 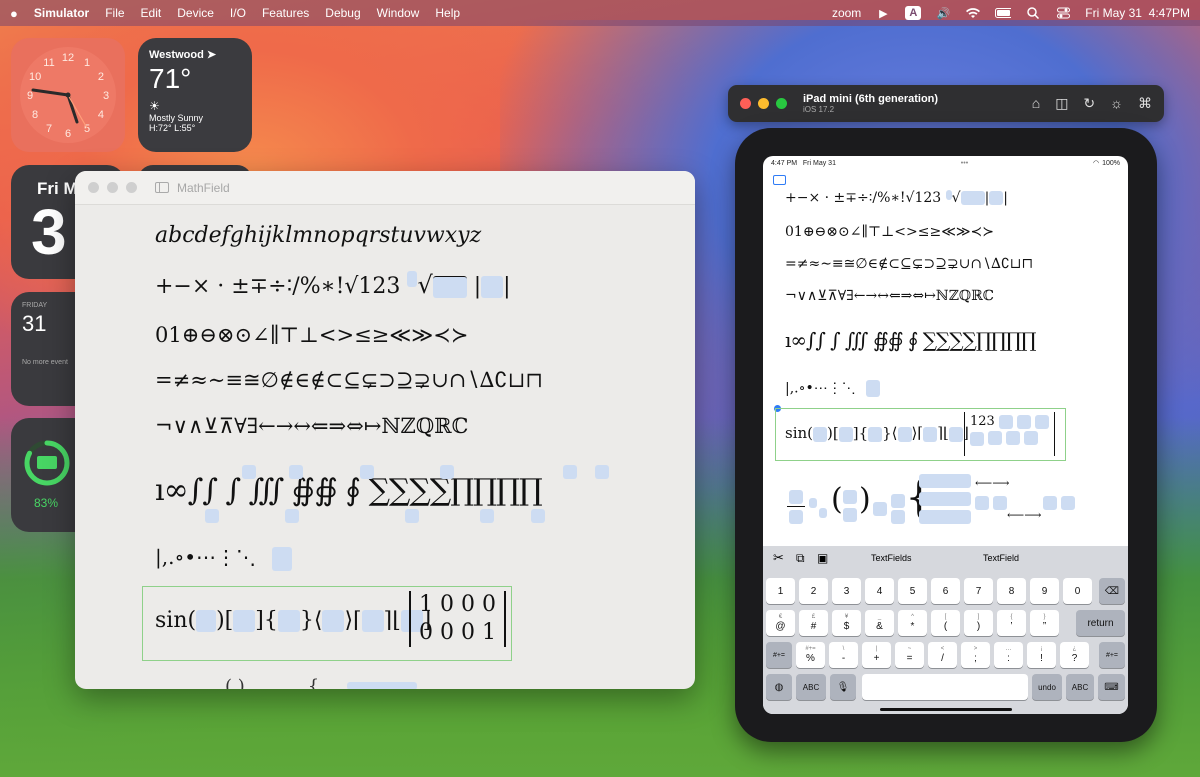 What do you see at coordinates (813, 591) in the screenshot?
I see `number-key: 2` at bounding box center [813, 591].